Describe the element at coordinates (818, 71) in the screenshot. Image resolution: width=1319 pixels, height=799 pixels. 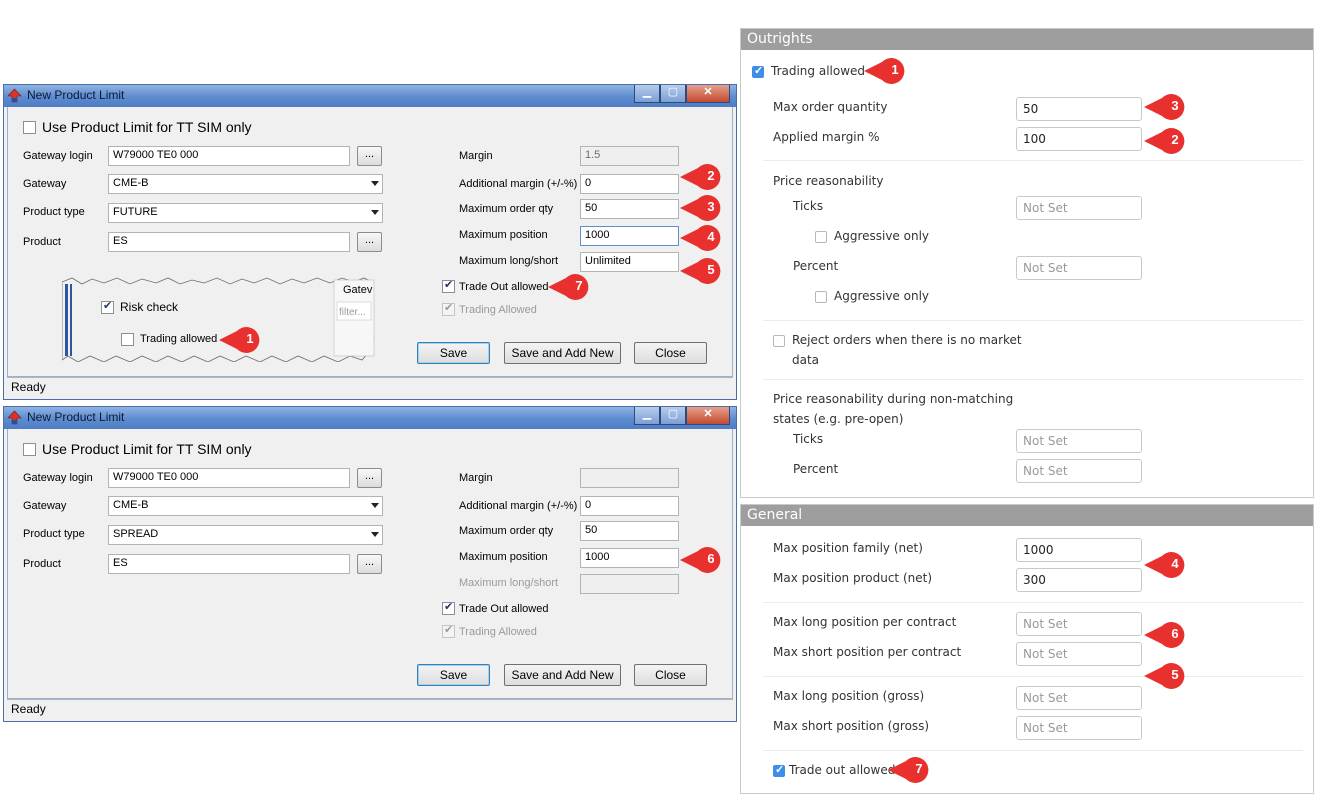
I see `outrights-trading-allowed-label: Trading allowed` at that location.